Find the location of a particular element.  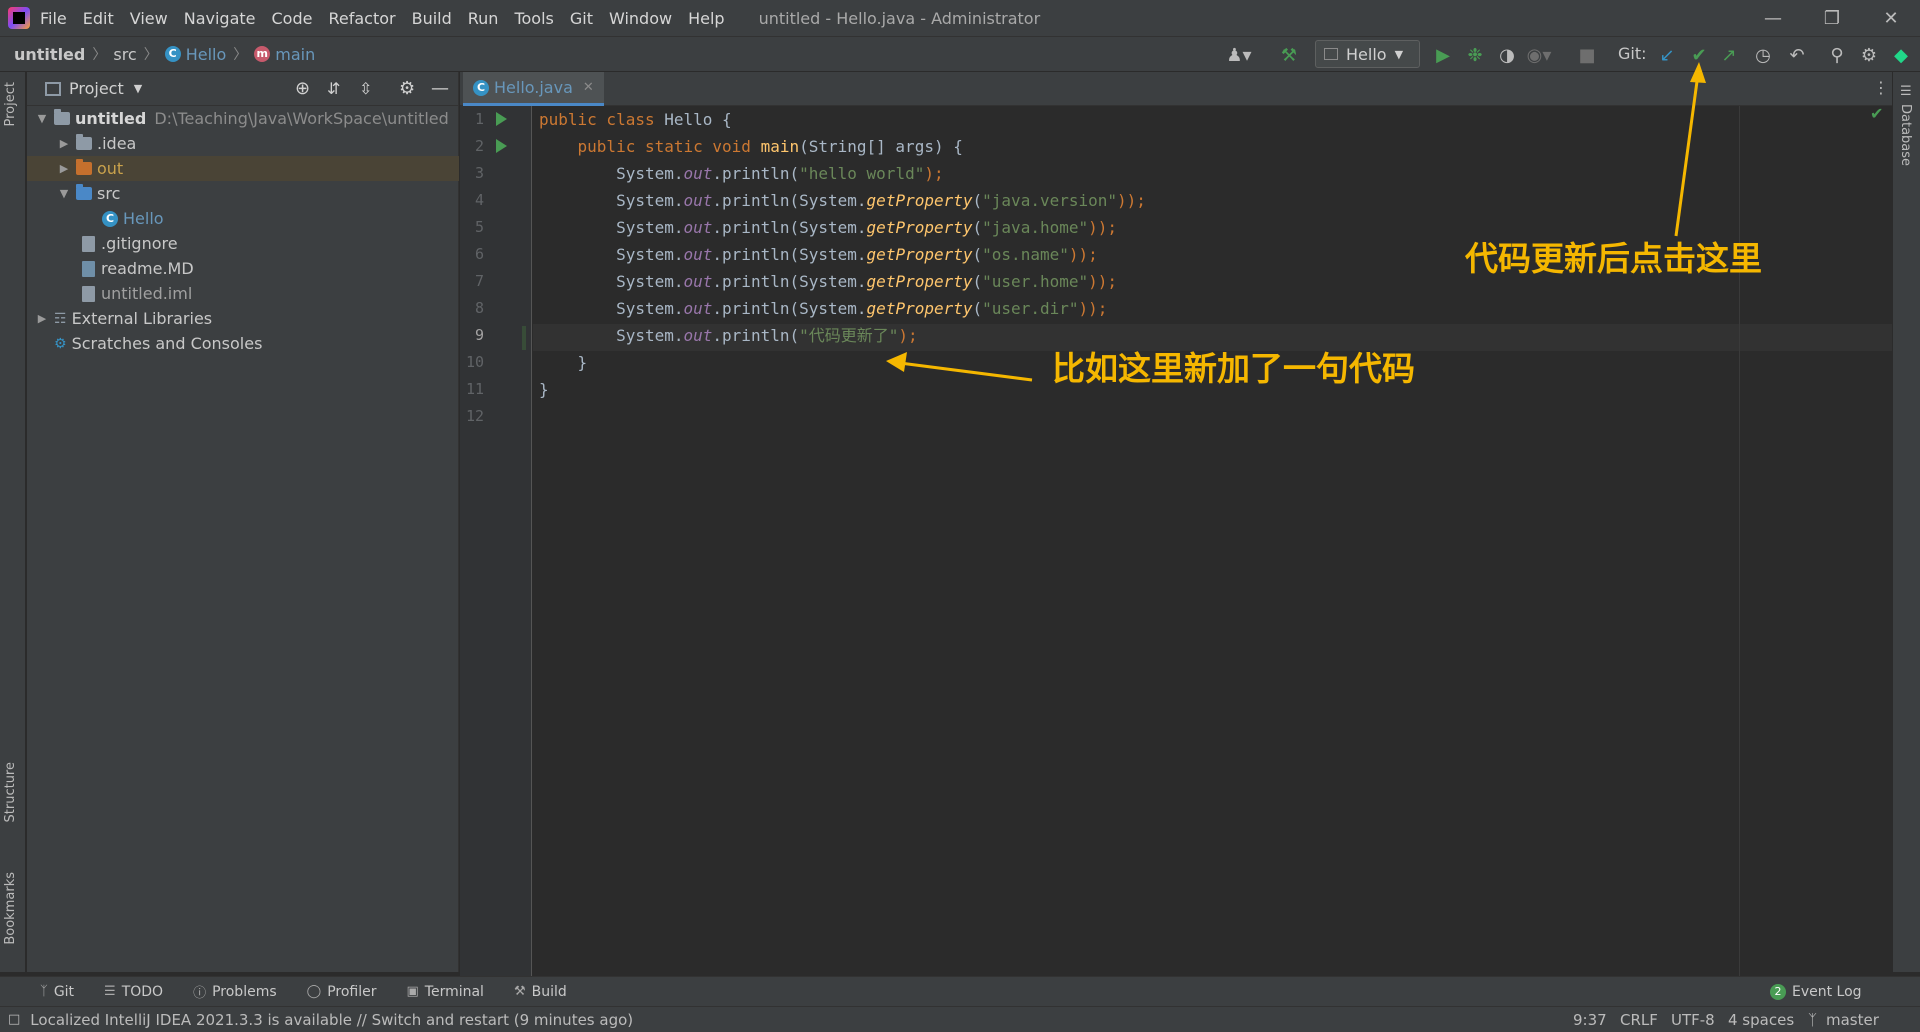

annotation-arrowhead-up is located at coordinates (1698, 72).